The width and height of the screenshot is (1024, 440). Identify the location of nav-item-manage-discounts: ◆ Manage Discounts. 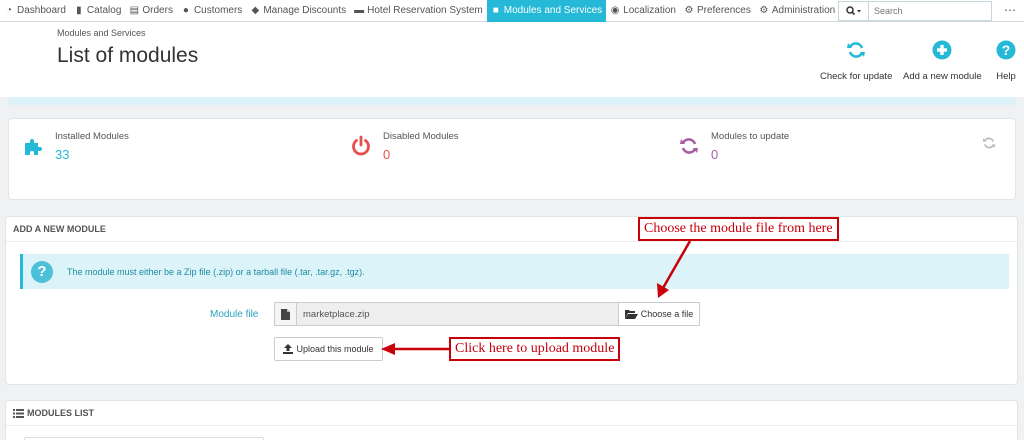
(298, 11).